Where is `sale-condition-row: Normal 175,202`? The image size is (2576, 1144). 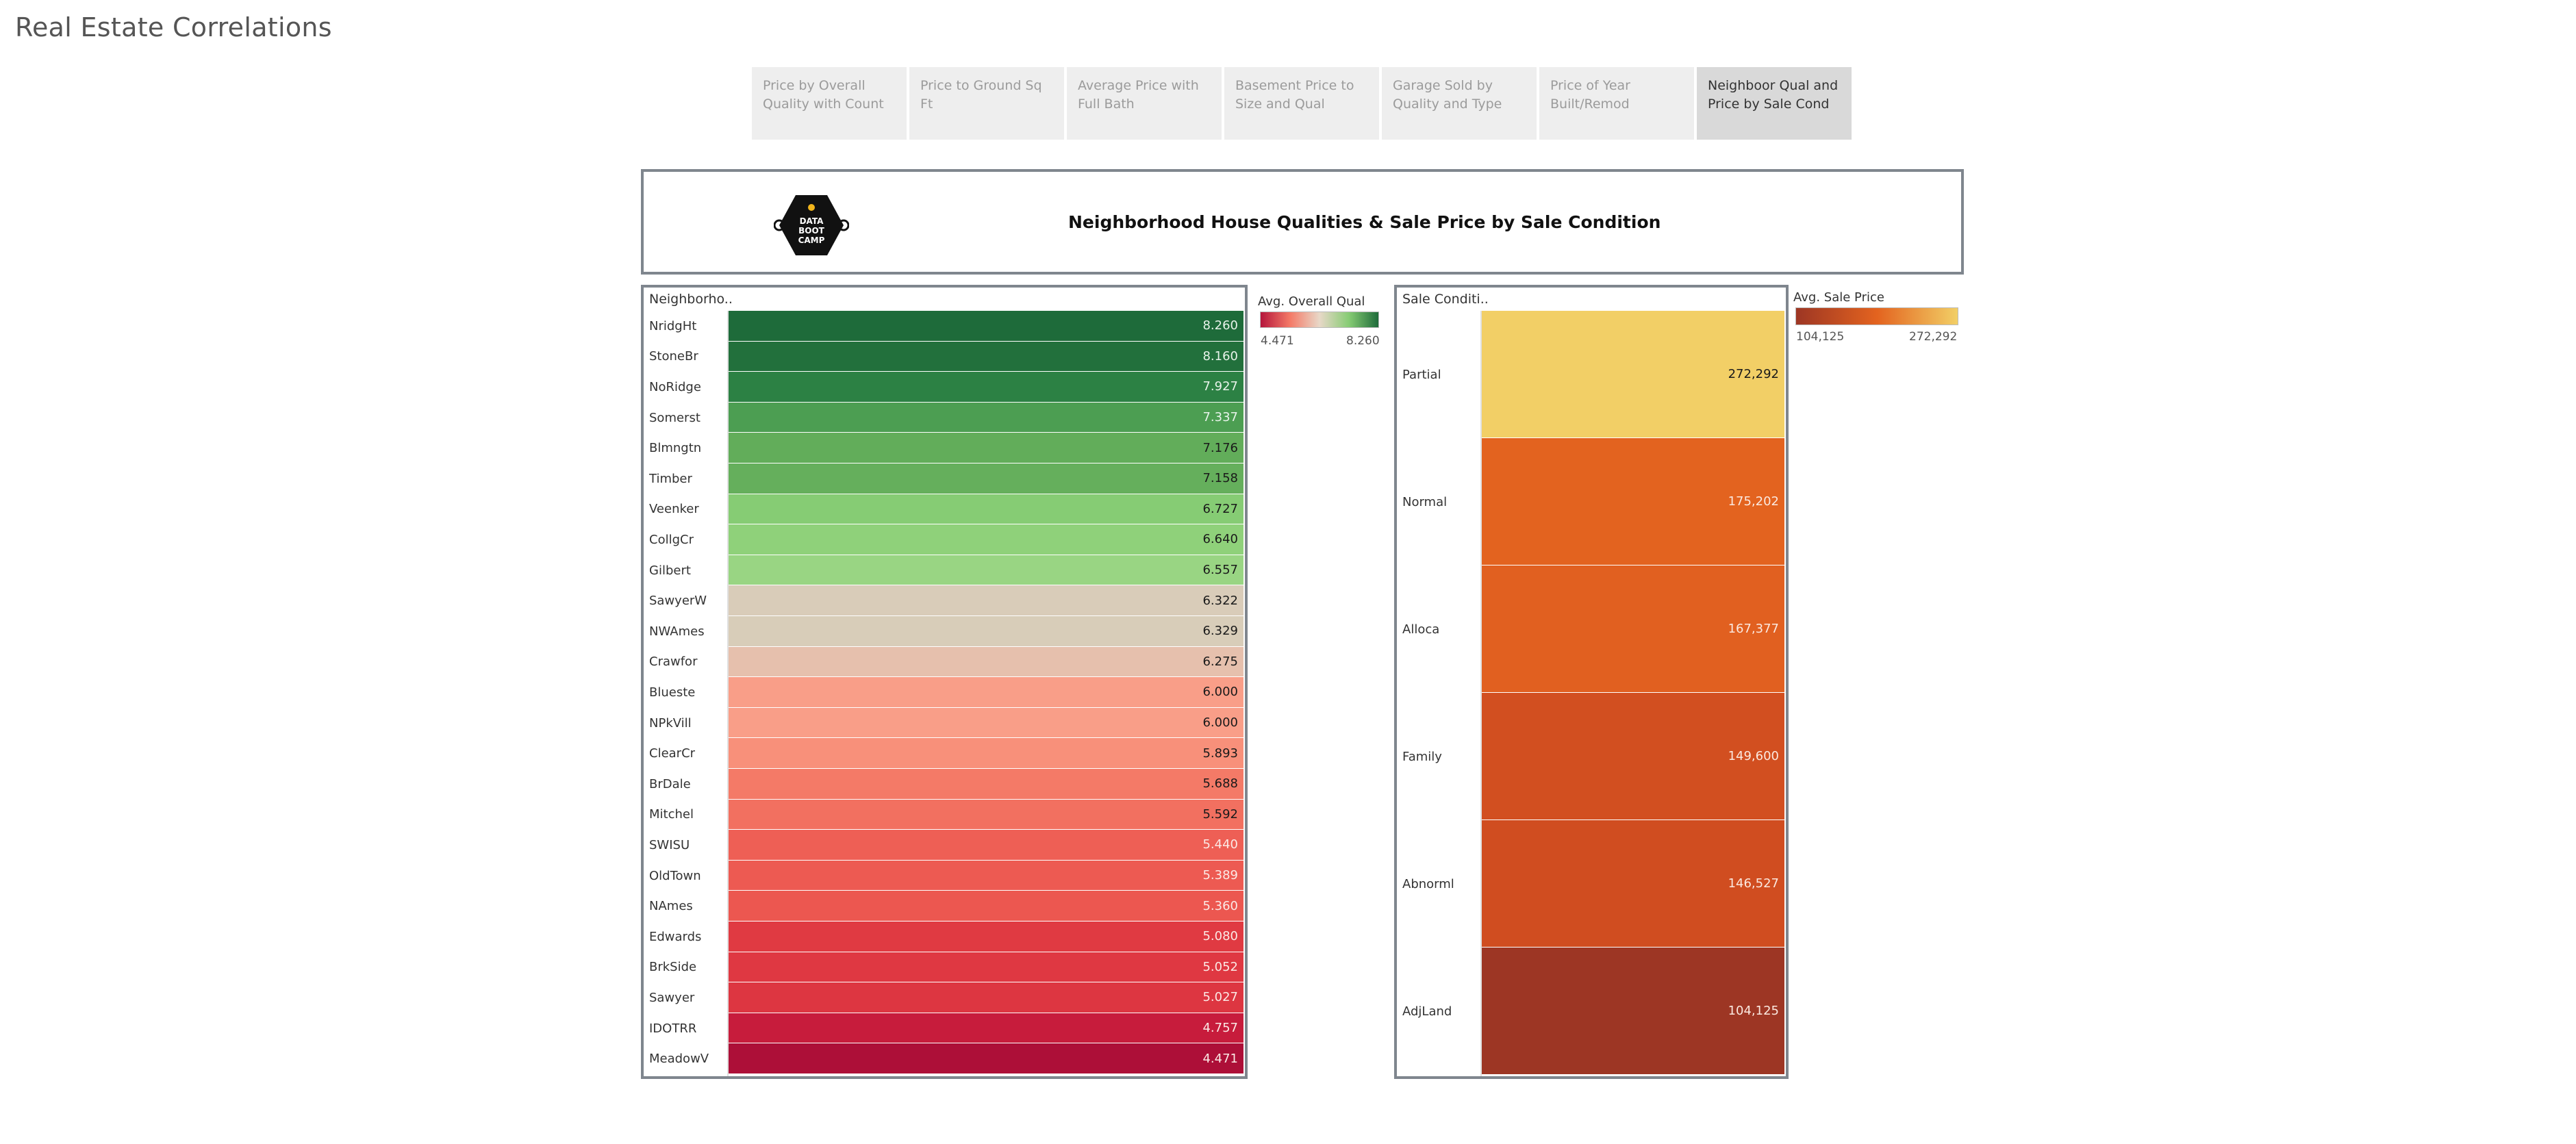 sale-condition-row: Normal 175,202 is located at coordinates (1591, 501).